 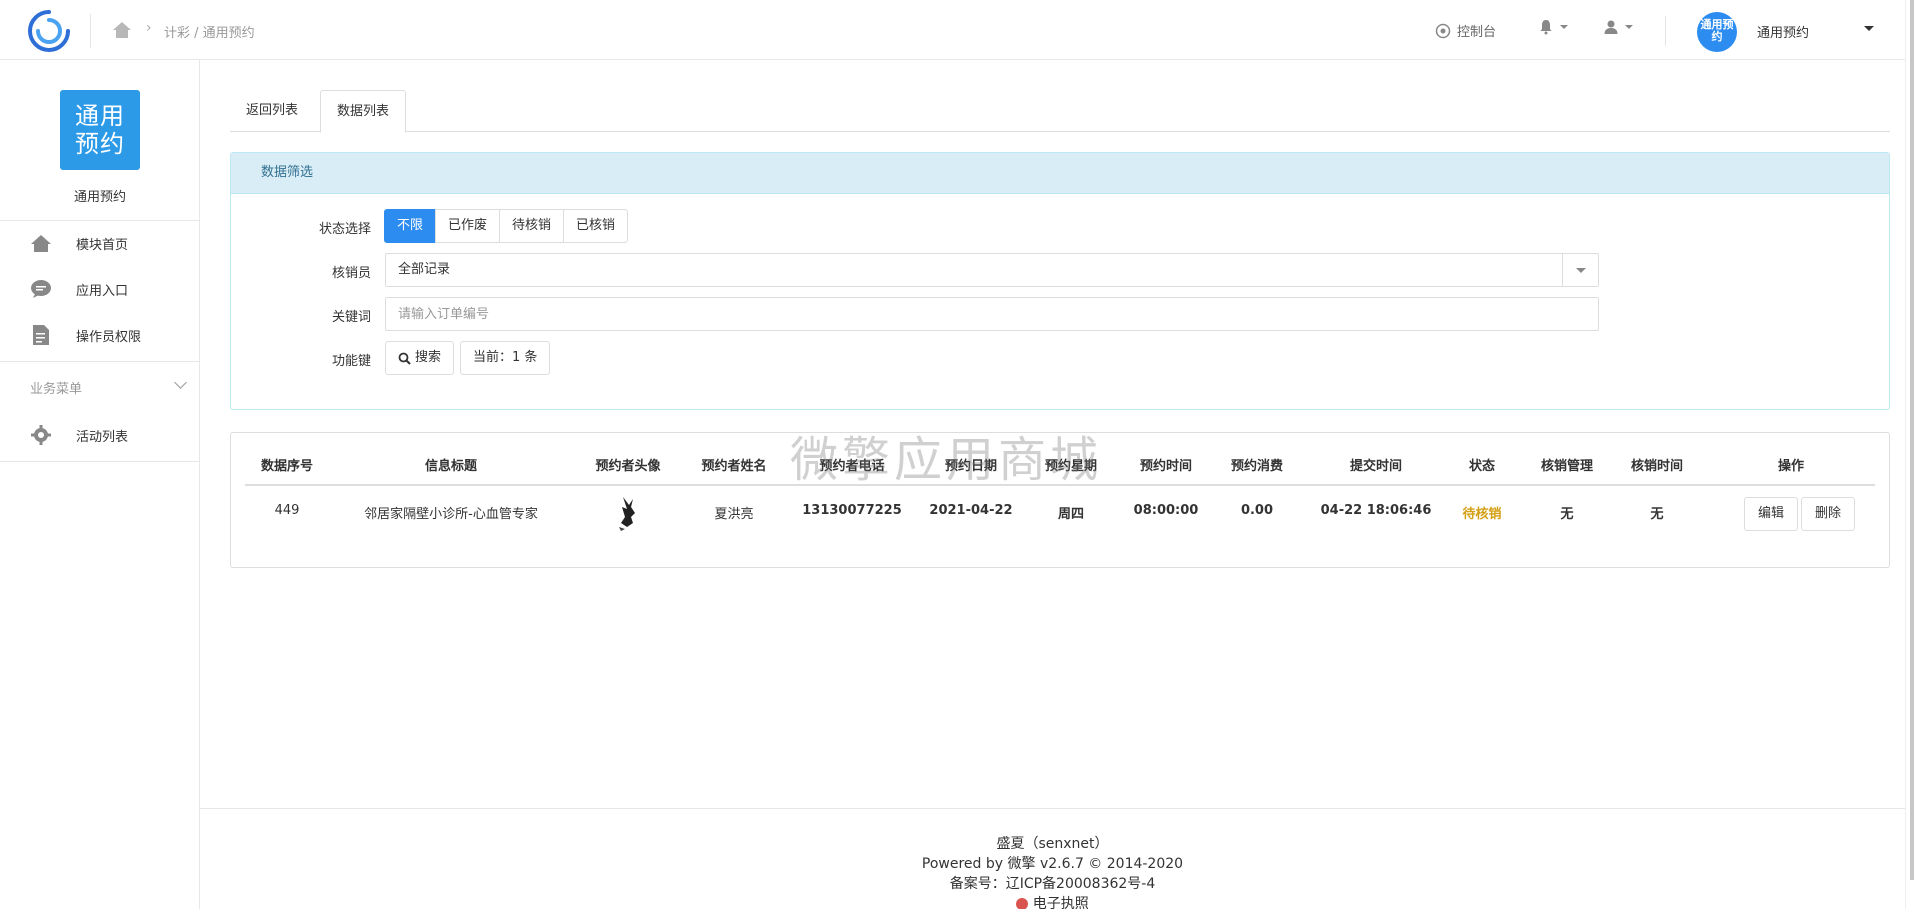 What do you see at coordinates (1567, 514) in the screenshot?
I see `cell-verify-manage: 无` at bounding box center [1567, 514].